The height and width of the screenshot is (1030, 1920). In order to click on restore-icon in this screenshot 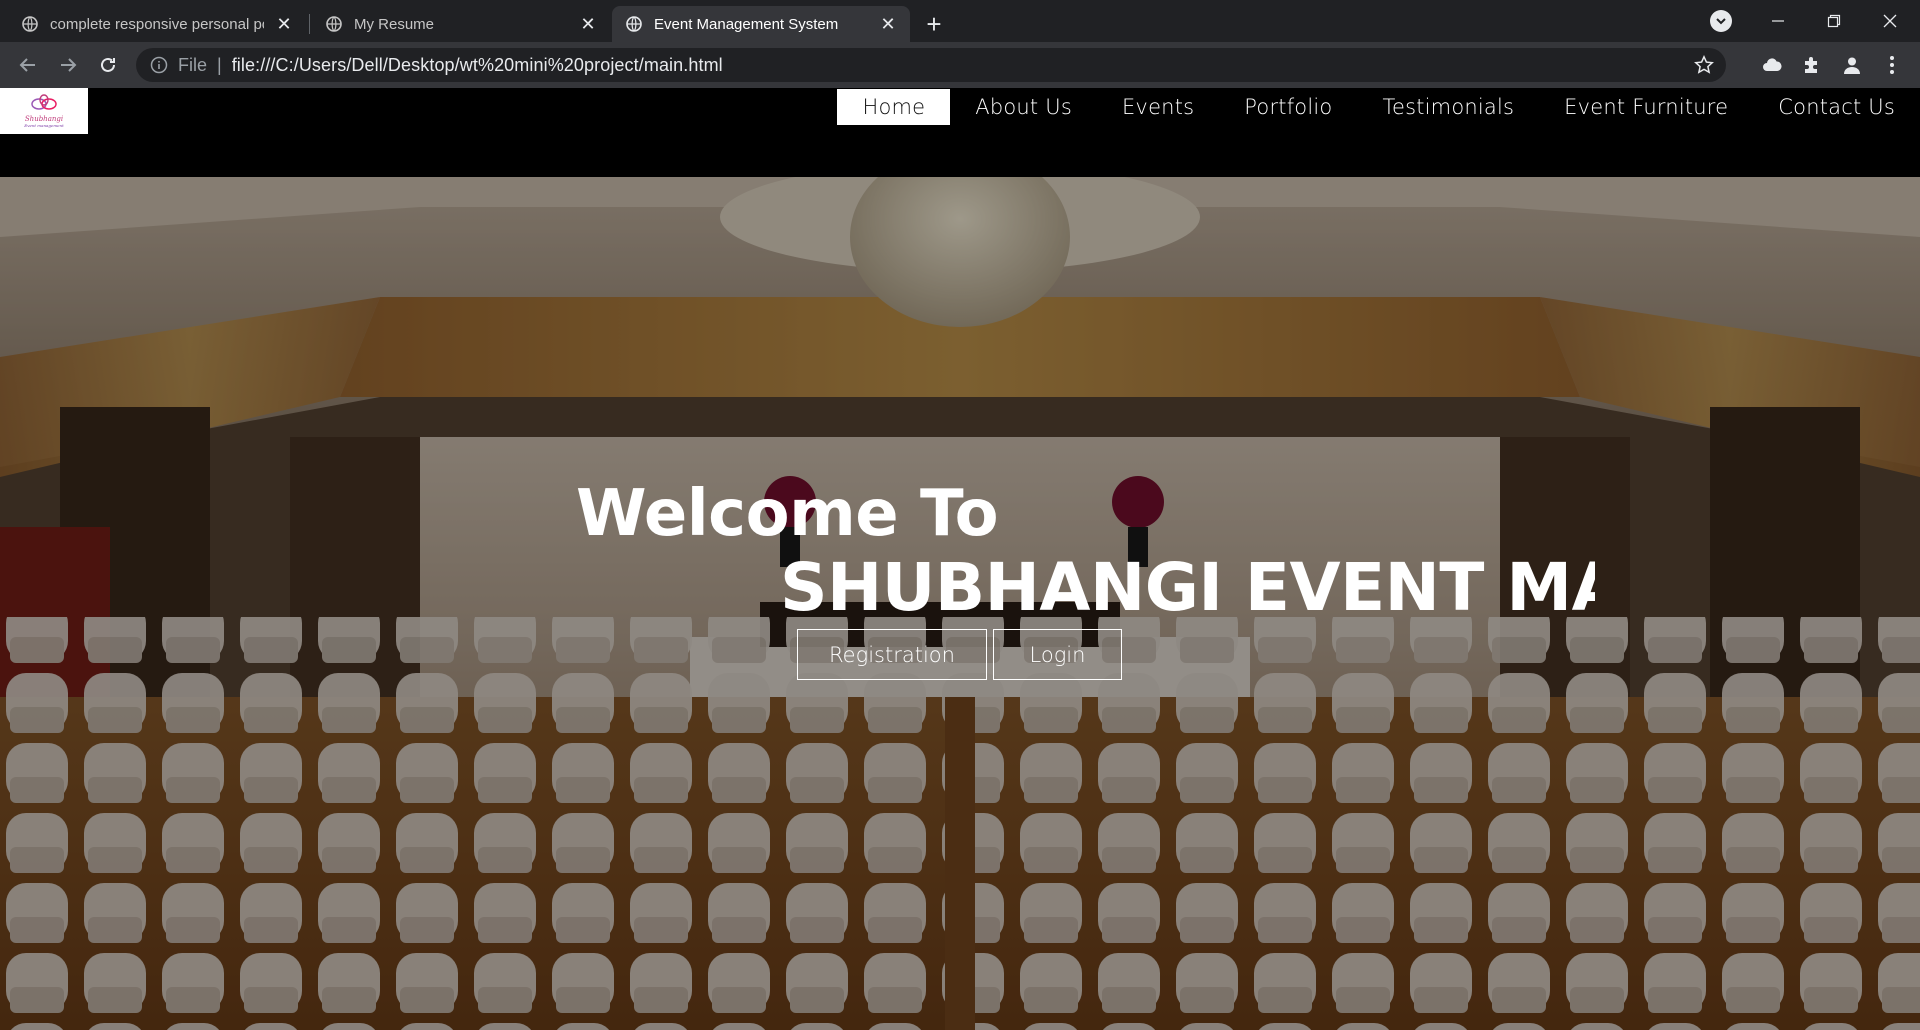, I will do `click(1834, 21)`.